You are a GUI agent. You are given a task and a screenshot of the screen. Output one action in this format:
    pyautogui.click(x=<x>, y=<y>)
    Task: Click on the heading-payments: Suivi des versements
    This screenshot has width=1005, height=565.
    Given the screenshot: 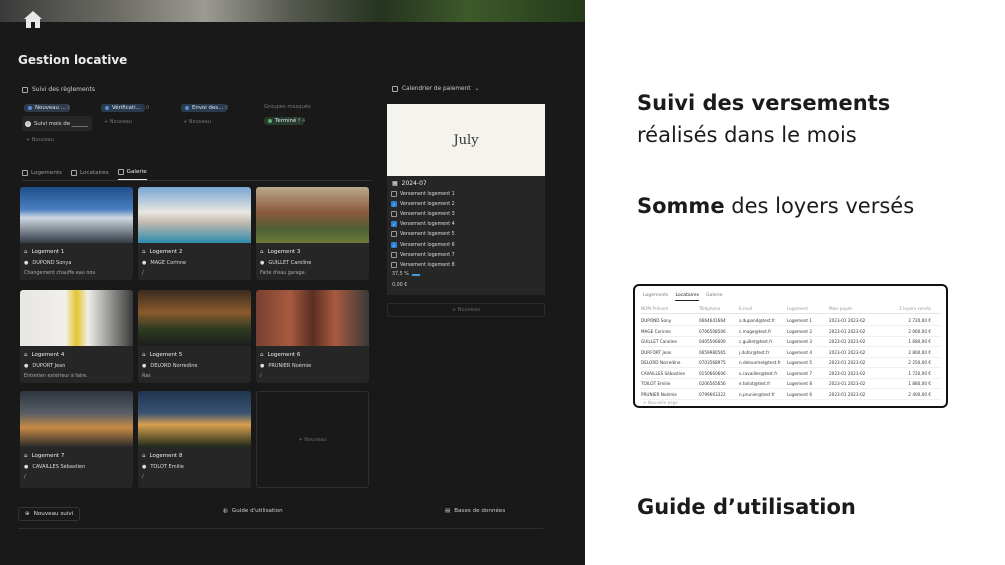 What is the action you would take?
    pyautogui.click(x=764, y=103)
    